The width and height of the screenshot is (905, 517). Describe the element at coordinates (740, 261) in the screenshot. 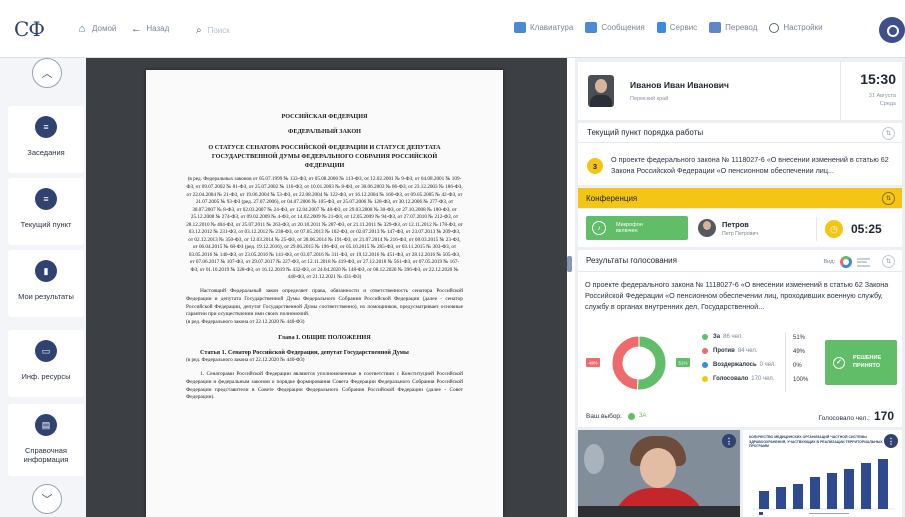

I see `results-header: Результаты голосования Вид: ⇅` at that location.